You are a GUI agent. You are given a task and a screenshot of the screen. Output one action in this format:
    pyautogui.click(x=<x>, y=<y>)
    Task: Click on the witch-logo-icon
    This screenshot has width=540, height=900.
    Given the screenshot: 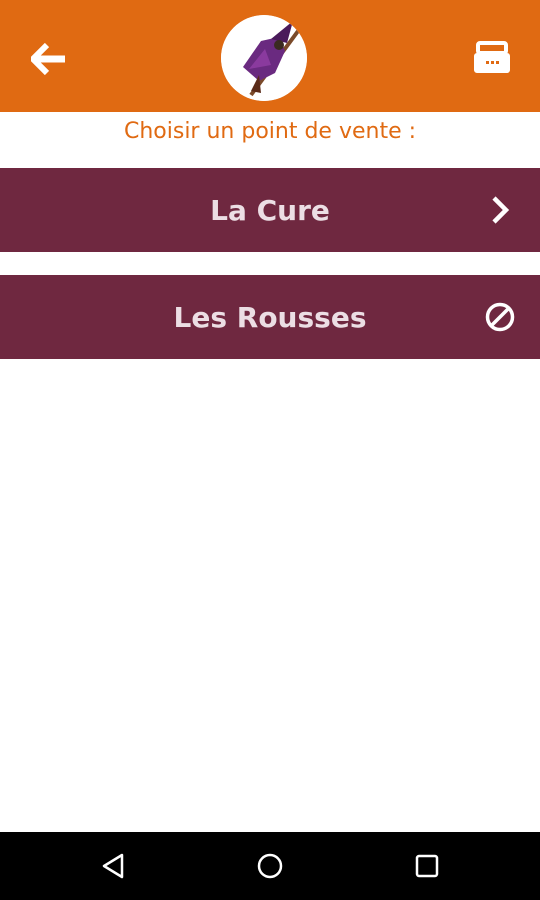 What is the action you would take?
    pyautogui.click(x=264, y=58)
    